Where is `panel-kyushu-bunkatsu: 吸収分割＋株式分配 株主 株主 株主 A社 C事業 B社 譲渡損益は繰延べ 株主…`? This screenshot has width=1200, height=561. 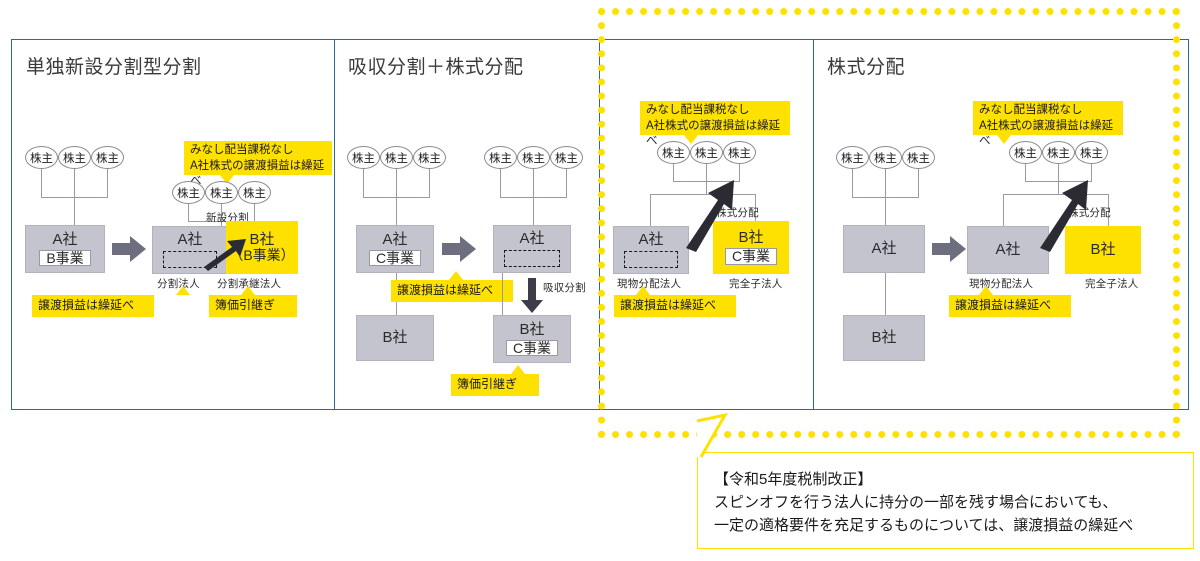 panel-kyushu-bunkatsu: 吸収分割＋株式分配 株主 株主 株主 A社 C事業 B社 譲渡損益は繰延べ 株主… is located at coordinates (466, 224).